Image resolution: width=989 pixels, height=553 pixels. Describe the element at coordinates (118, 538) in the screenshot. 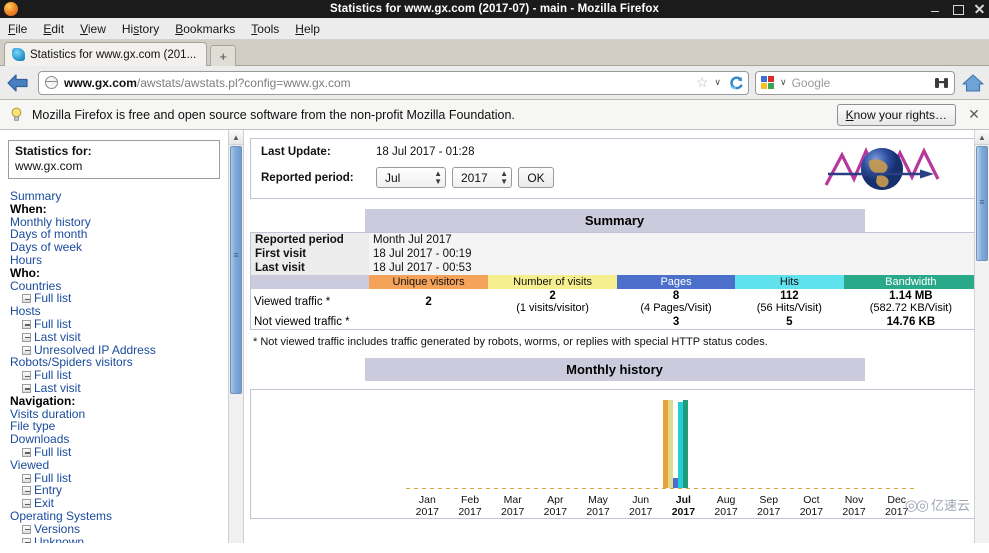

I see `sidebar-item-unknown: Unknown` at that location.